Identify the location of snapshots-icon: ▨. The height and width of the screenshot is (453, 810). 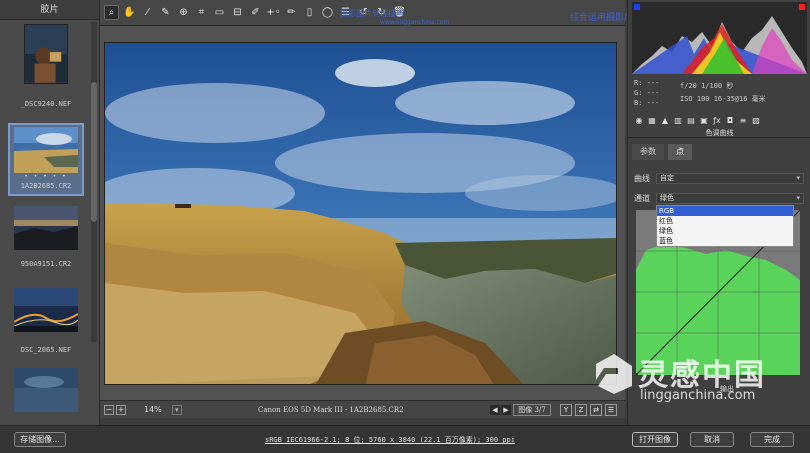
(756, 121).